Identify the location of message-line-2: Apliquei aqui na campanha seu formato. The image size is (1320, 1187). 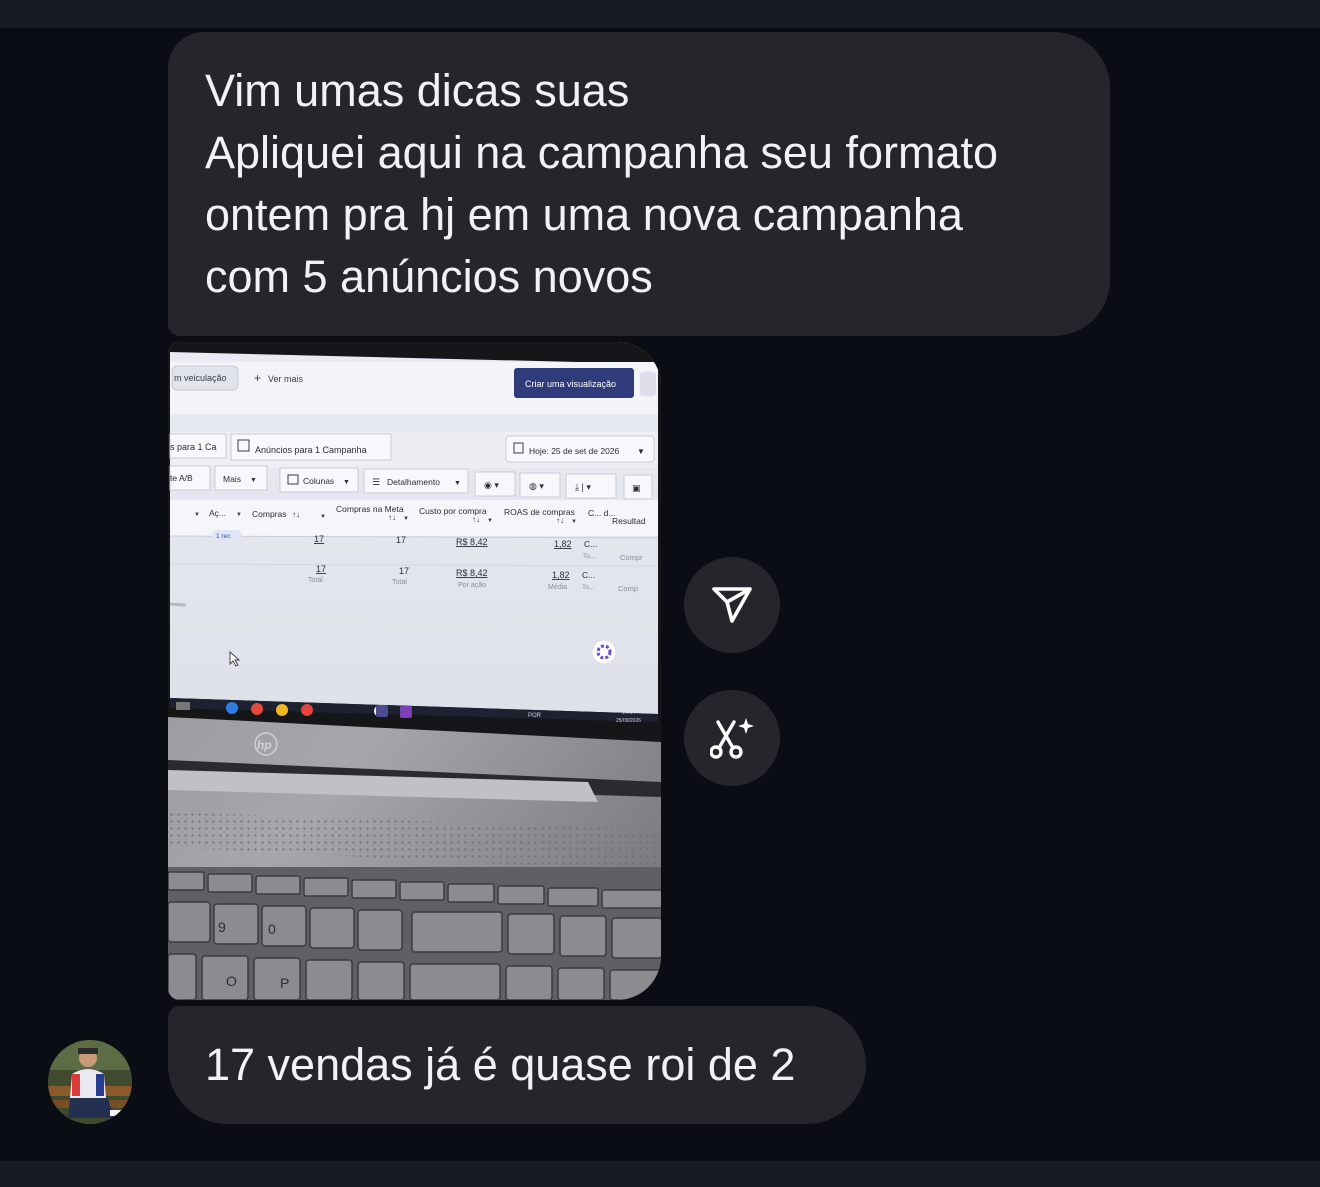
(602, 152).